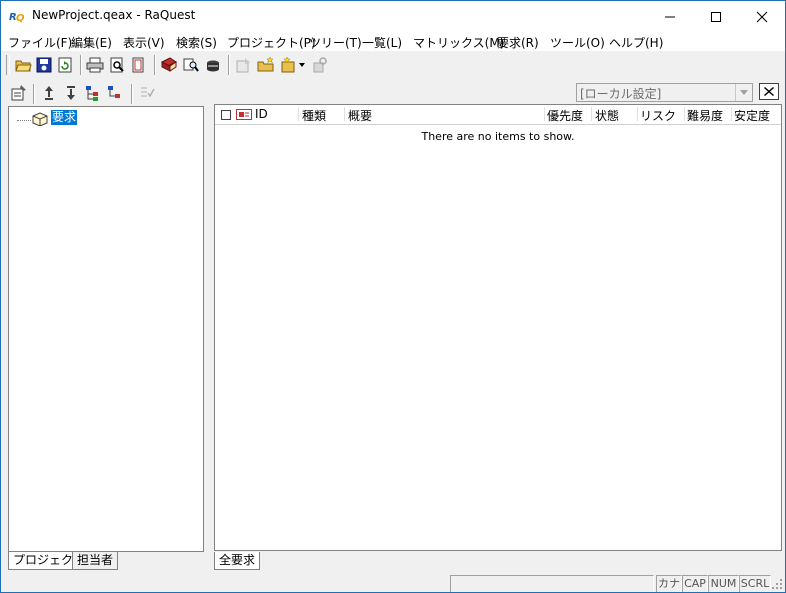  I want to click on select-all-checkbox, so click(226, 115).